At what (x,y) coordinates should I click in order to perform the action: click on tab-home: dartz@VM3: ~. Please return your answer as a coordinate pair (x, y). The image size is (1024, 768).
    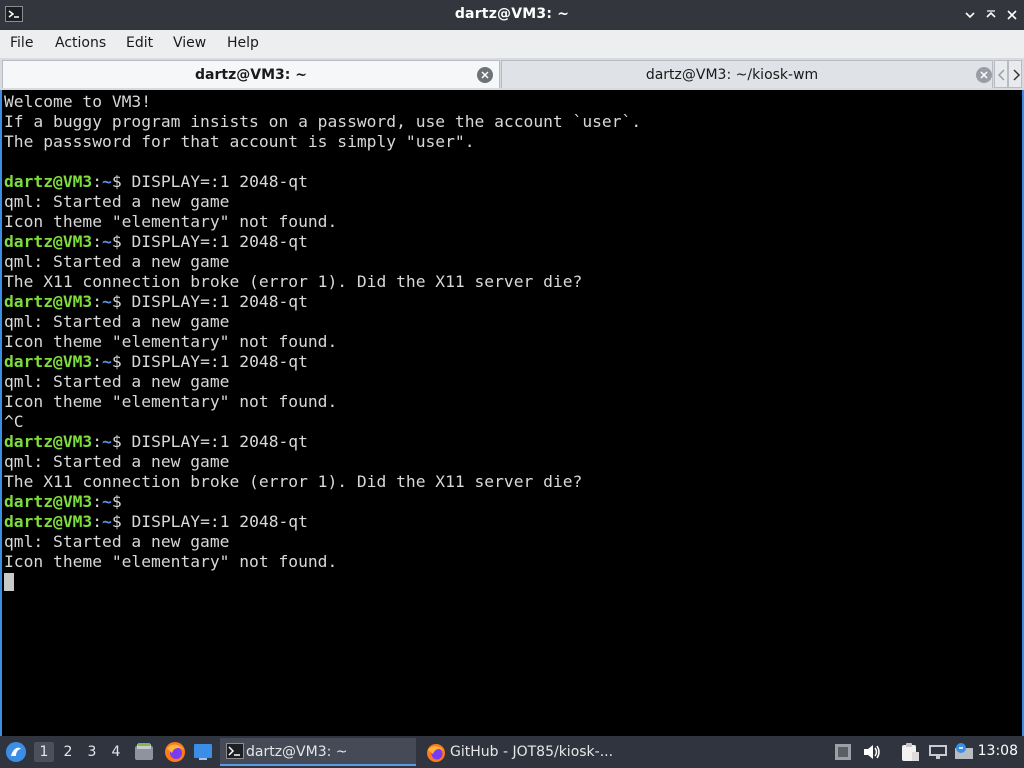
    Looking at the image, I should click on (251, 74).